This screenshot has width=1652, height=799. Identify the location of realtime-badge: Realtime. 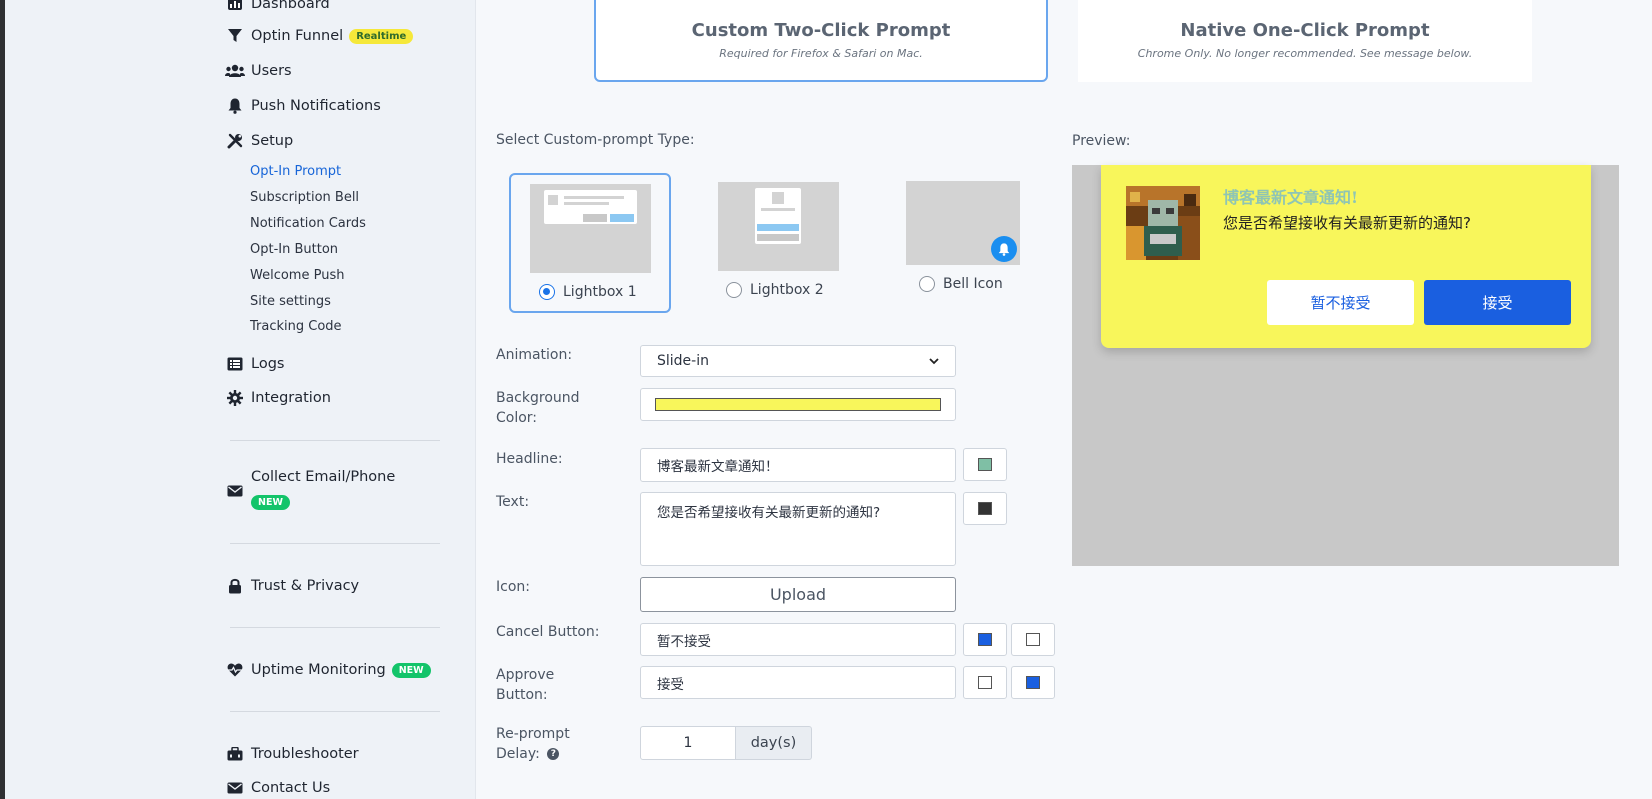
(381, 36).